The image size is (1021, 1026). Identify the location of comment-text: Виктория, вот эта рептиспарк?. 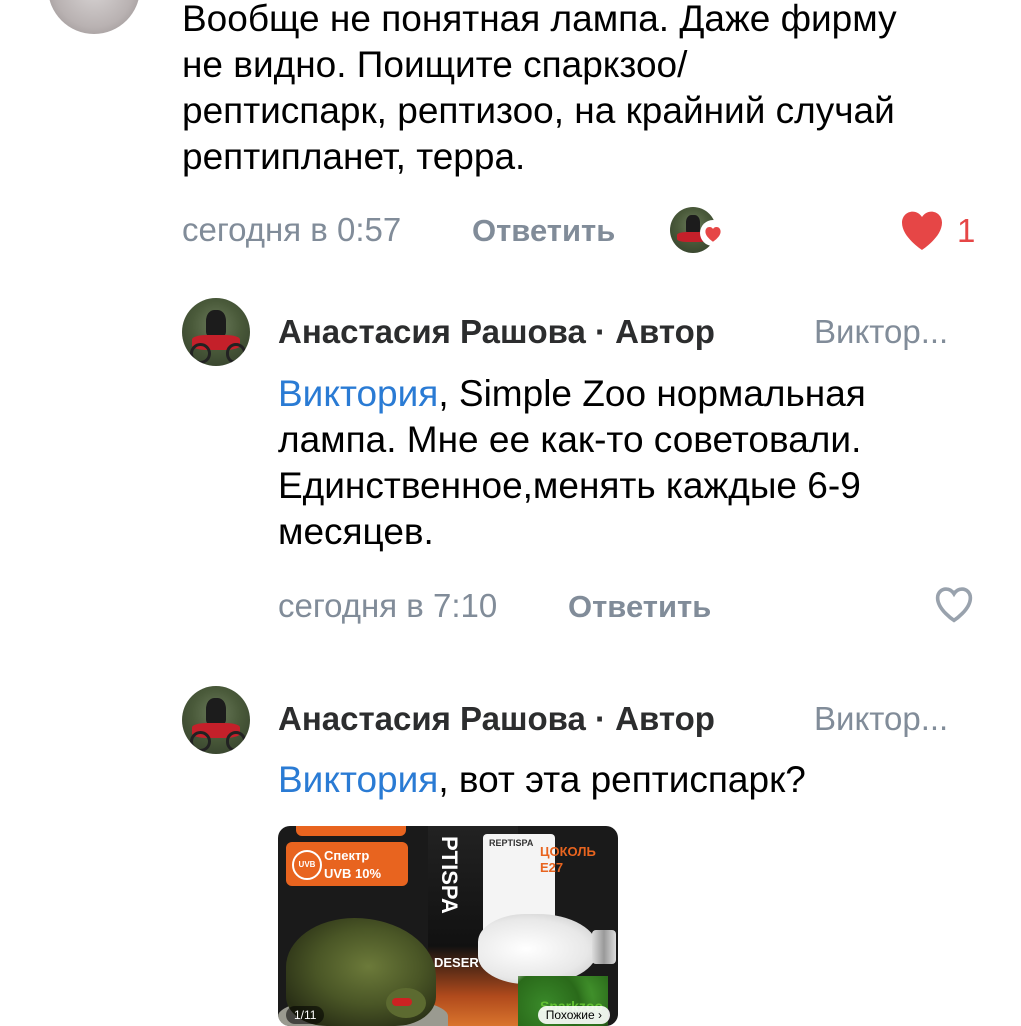
(628, 780).